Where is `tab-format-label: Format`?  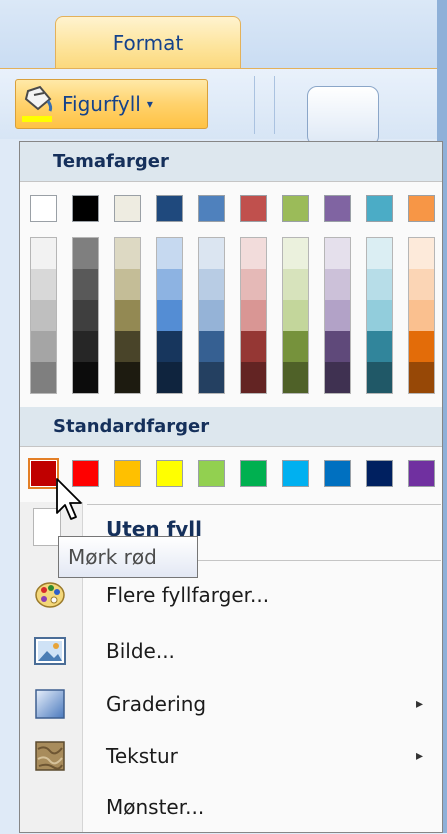 tab-format-label: Format is located at coordinates (148, 42).